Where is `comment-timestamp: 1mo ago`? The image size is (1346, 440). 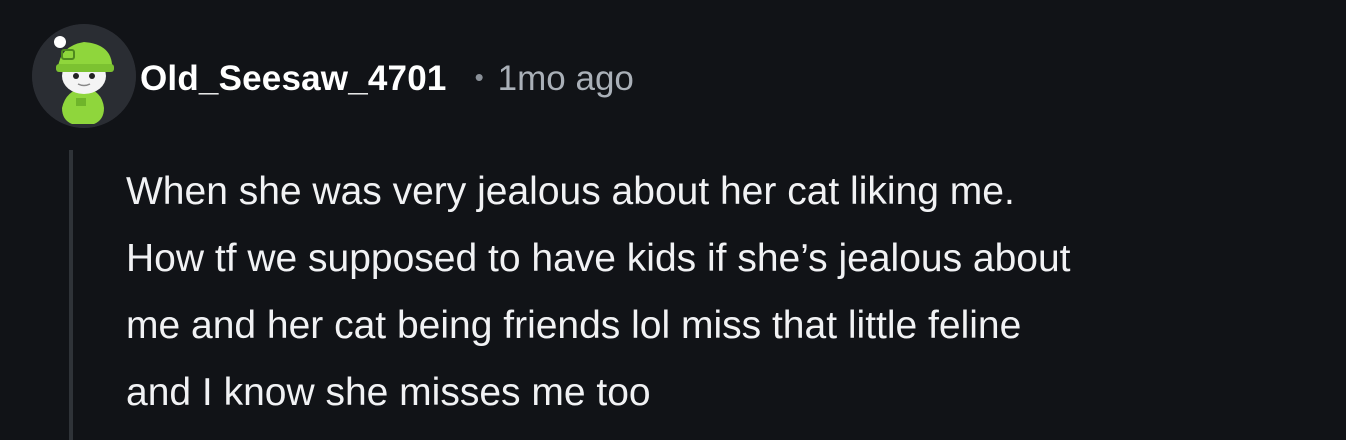 comment-timestamp: 1mo ago is located at coordinates (566, 79).